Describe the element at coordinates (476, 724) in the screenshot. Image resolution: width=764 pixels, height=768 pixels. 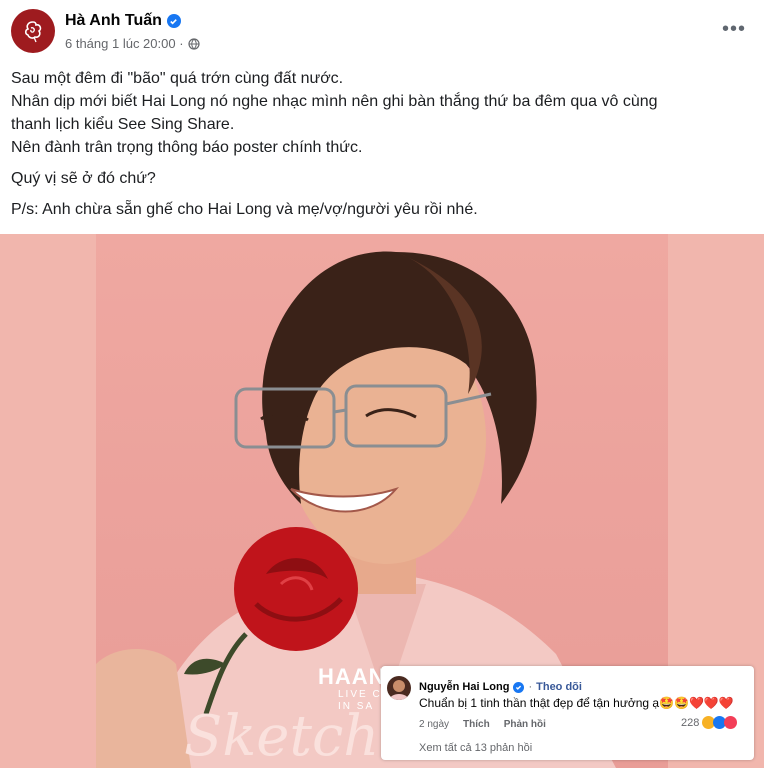
I see `like-button: Thích` at that location.